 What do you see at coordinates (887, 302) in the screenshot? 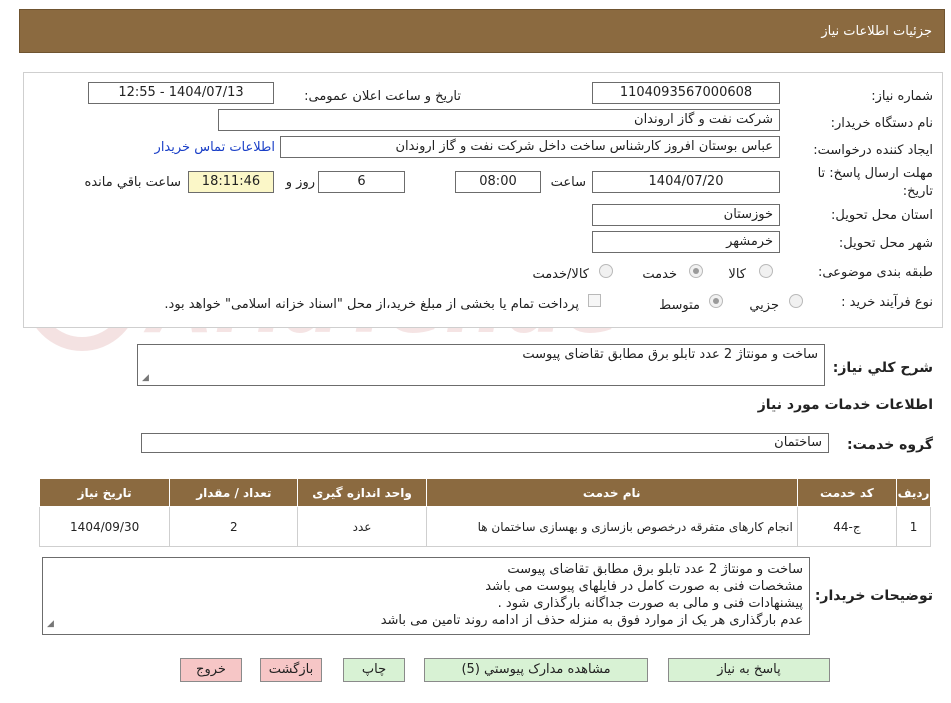
I see `process-type-label: نوع فرآیند خرید :` at bounding box center [887, 302].